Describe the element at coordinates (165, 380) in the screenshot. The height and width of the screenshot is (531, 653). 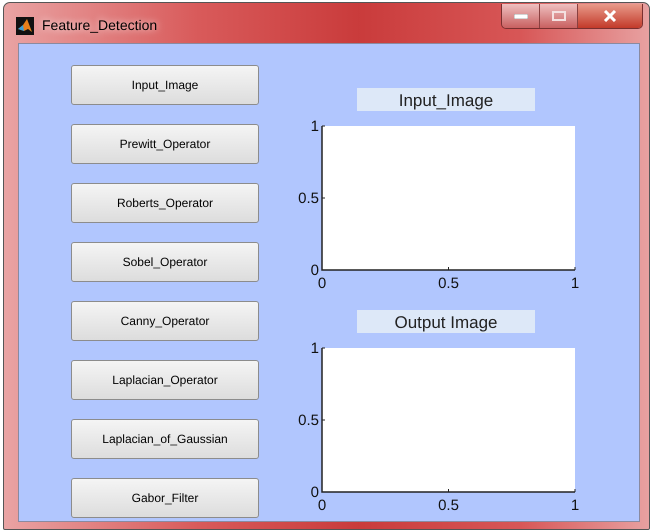
I see `operator-button: Laplacian_Operator` at that location.